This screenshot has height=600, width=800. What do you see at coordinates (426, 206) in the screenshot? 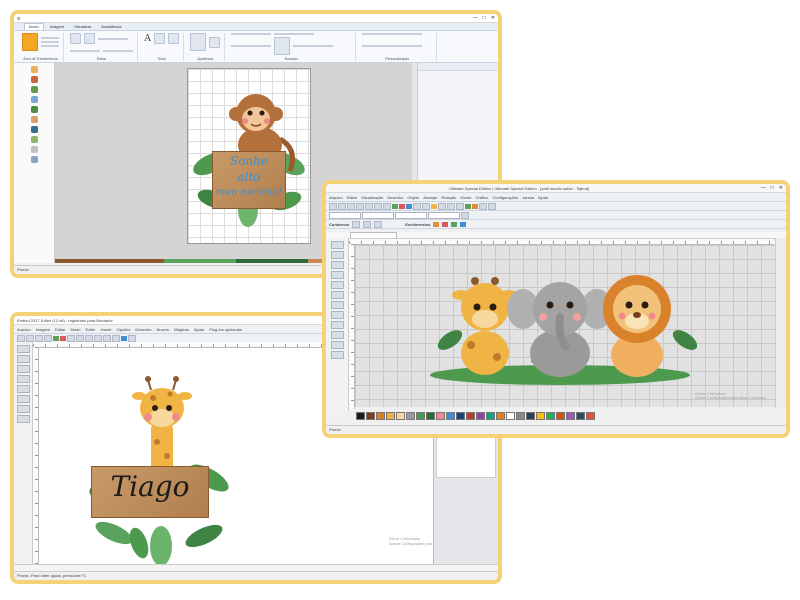
I see `zoom-out-icon` at bounding box center [426, 206].